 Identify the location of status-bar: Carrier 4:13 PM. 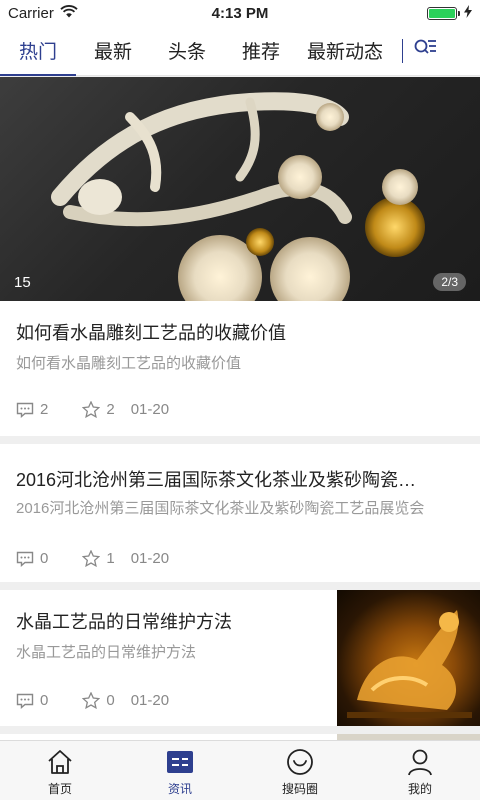
(240, 13).